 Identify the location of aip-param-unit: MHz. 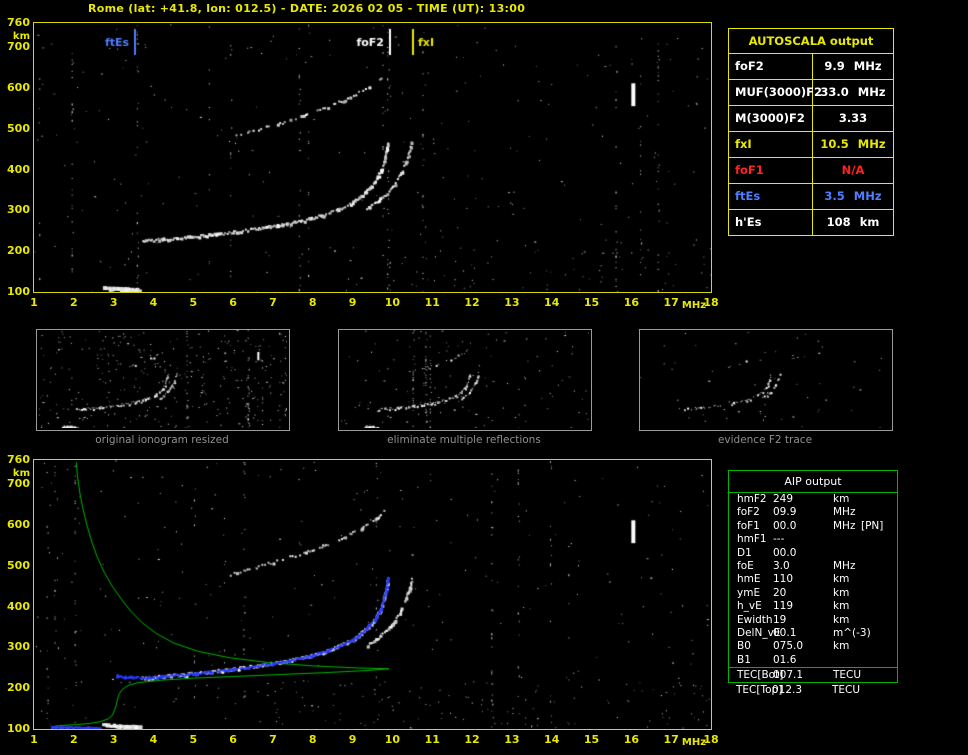
(844, 525).